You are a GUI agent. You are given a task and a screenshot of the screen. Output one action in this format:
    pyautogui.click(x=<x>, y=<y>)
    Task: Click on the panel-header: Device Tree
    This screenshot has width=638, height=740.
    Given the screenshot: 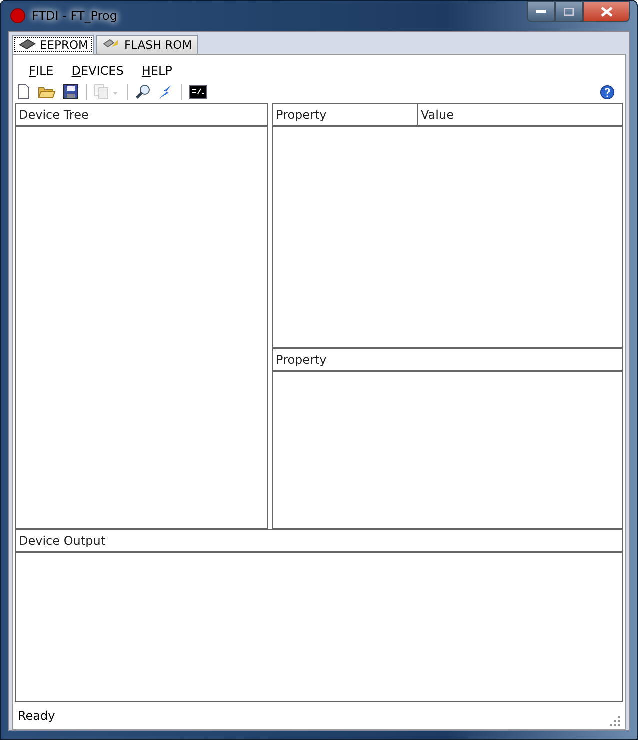 What is the action you would take?
    pyautogui.click(x=141, y=115)
    